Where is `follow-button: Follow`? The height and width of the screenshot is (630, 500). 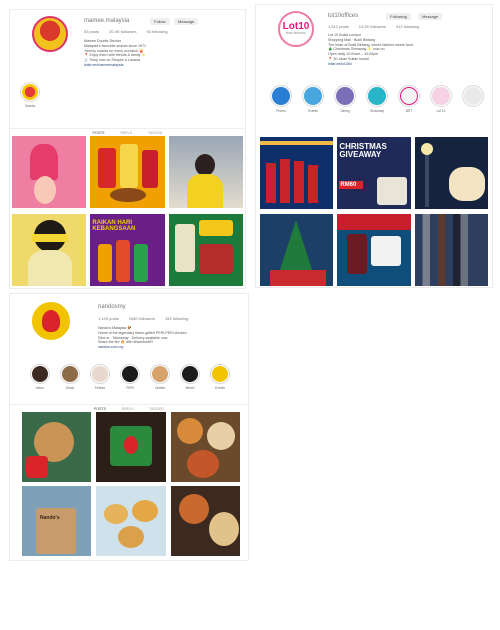
follow-button: Follow is located at coordinates (160, 21).